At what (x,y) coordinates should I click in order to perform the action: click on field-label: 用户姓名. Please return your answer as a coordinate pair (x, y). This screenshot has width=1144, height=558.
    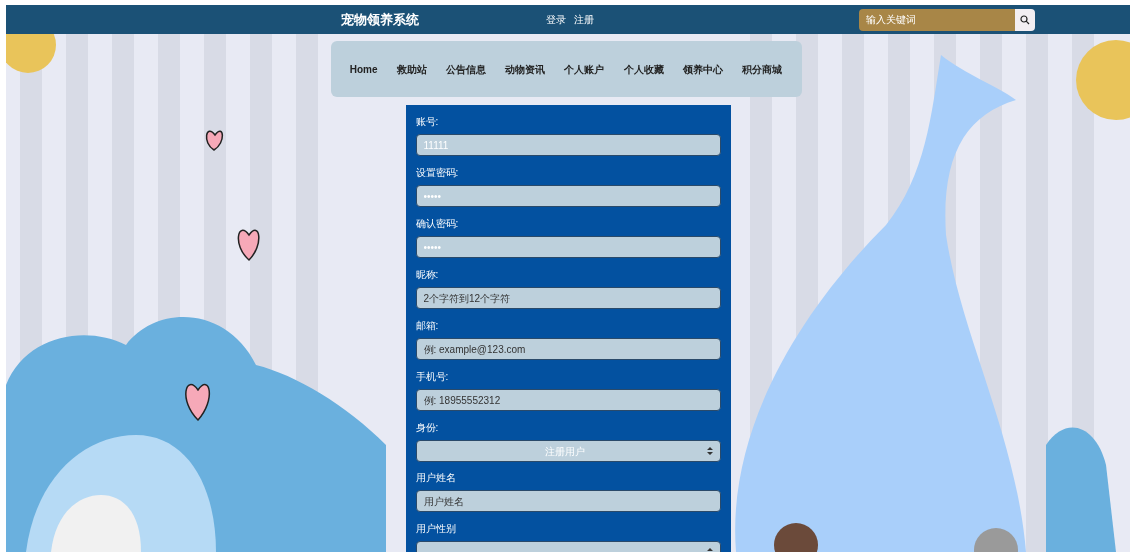
    Looking at the image, I should click on (436, 478).